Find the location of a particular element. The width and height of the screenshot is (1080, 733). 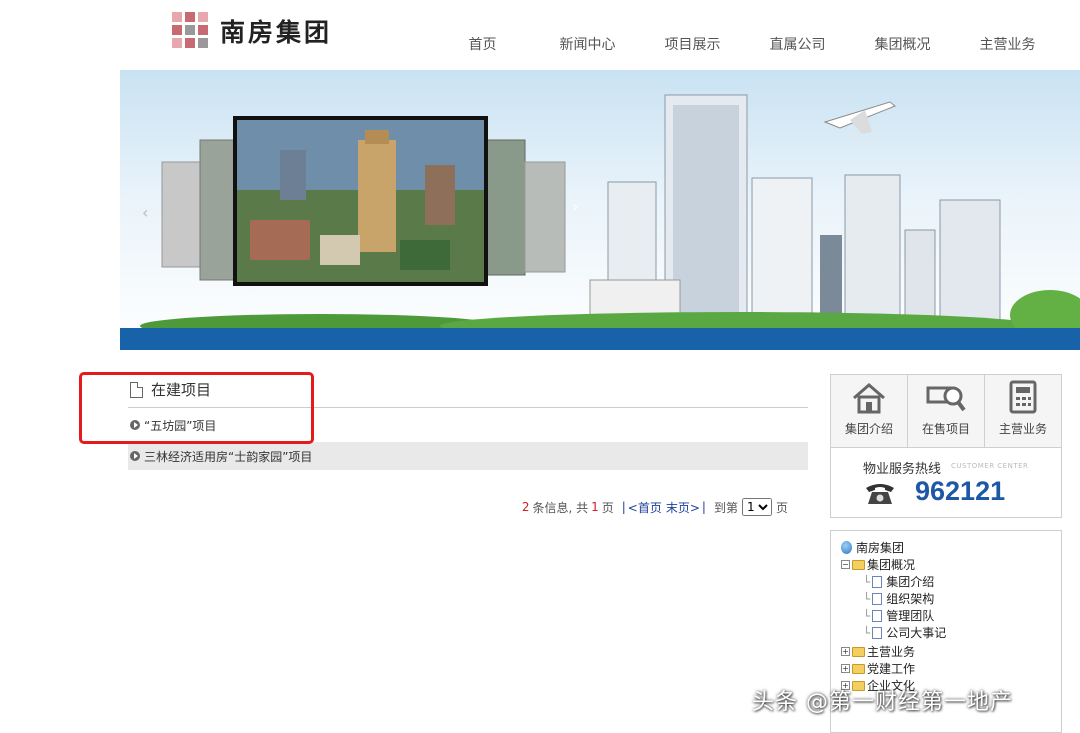

tree-leaf: └ 集团介绍 is located at coordinates (946, 581).